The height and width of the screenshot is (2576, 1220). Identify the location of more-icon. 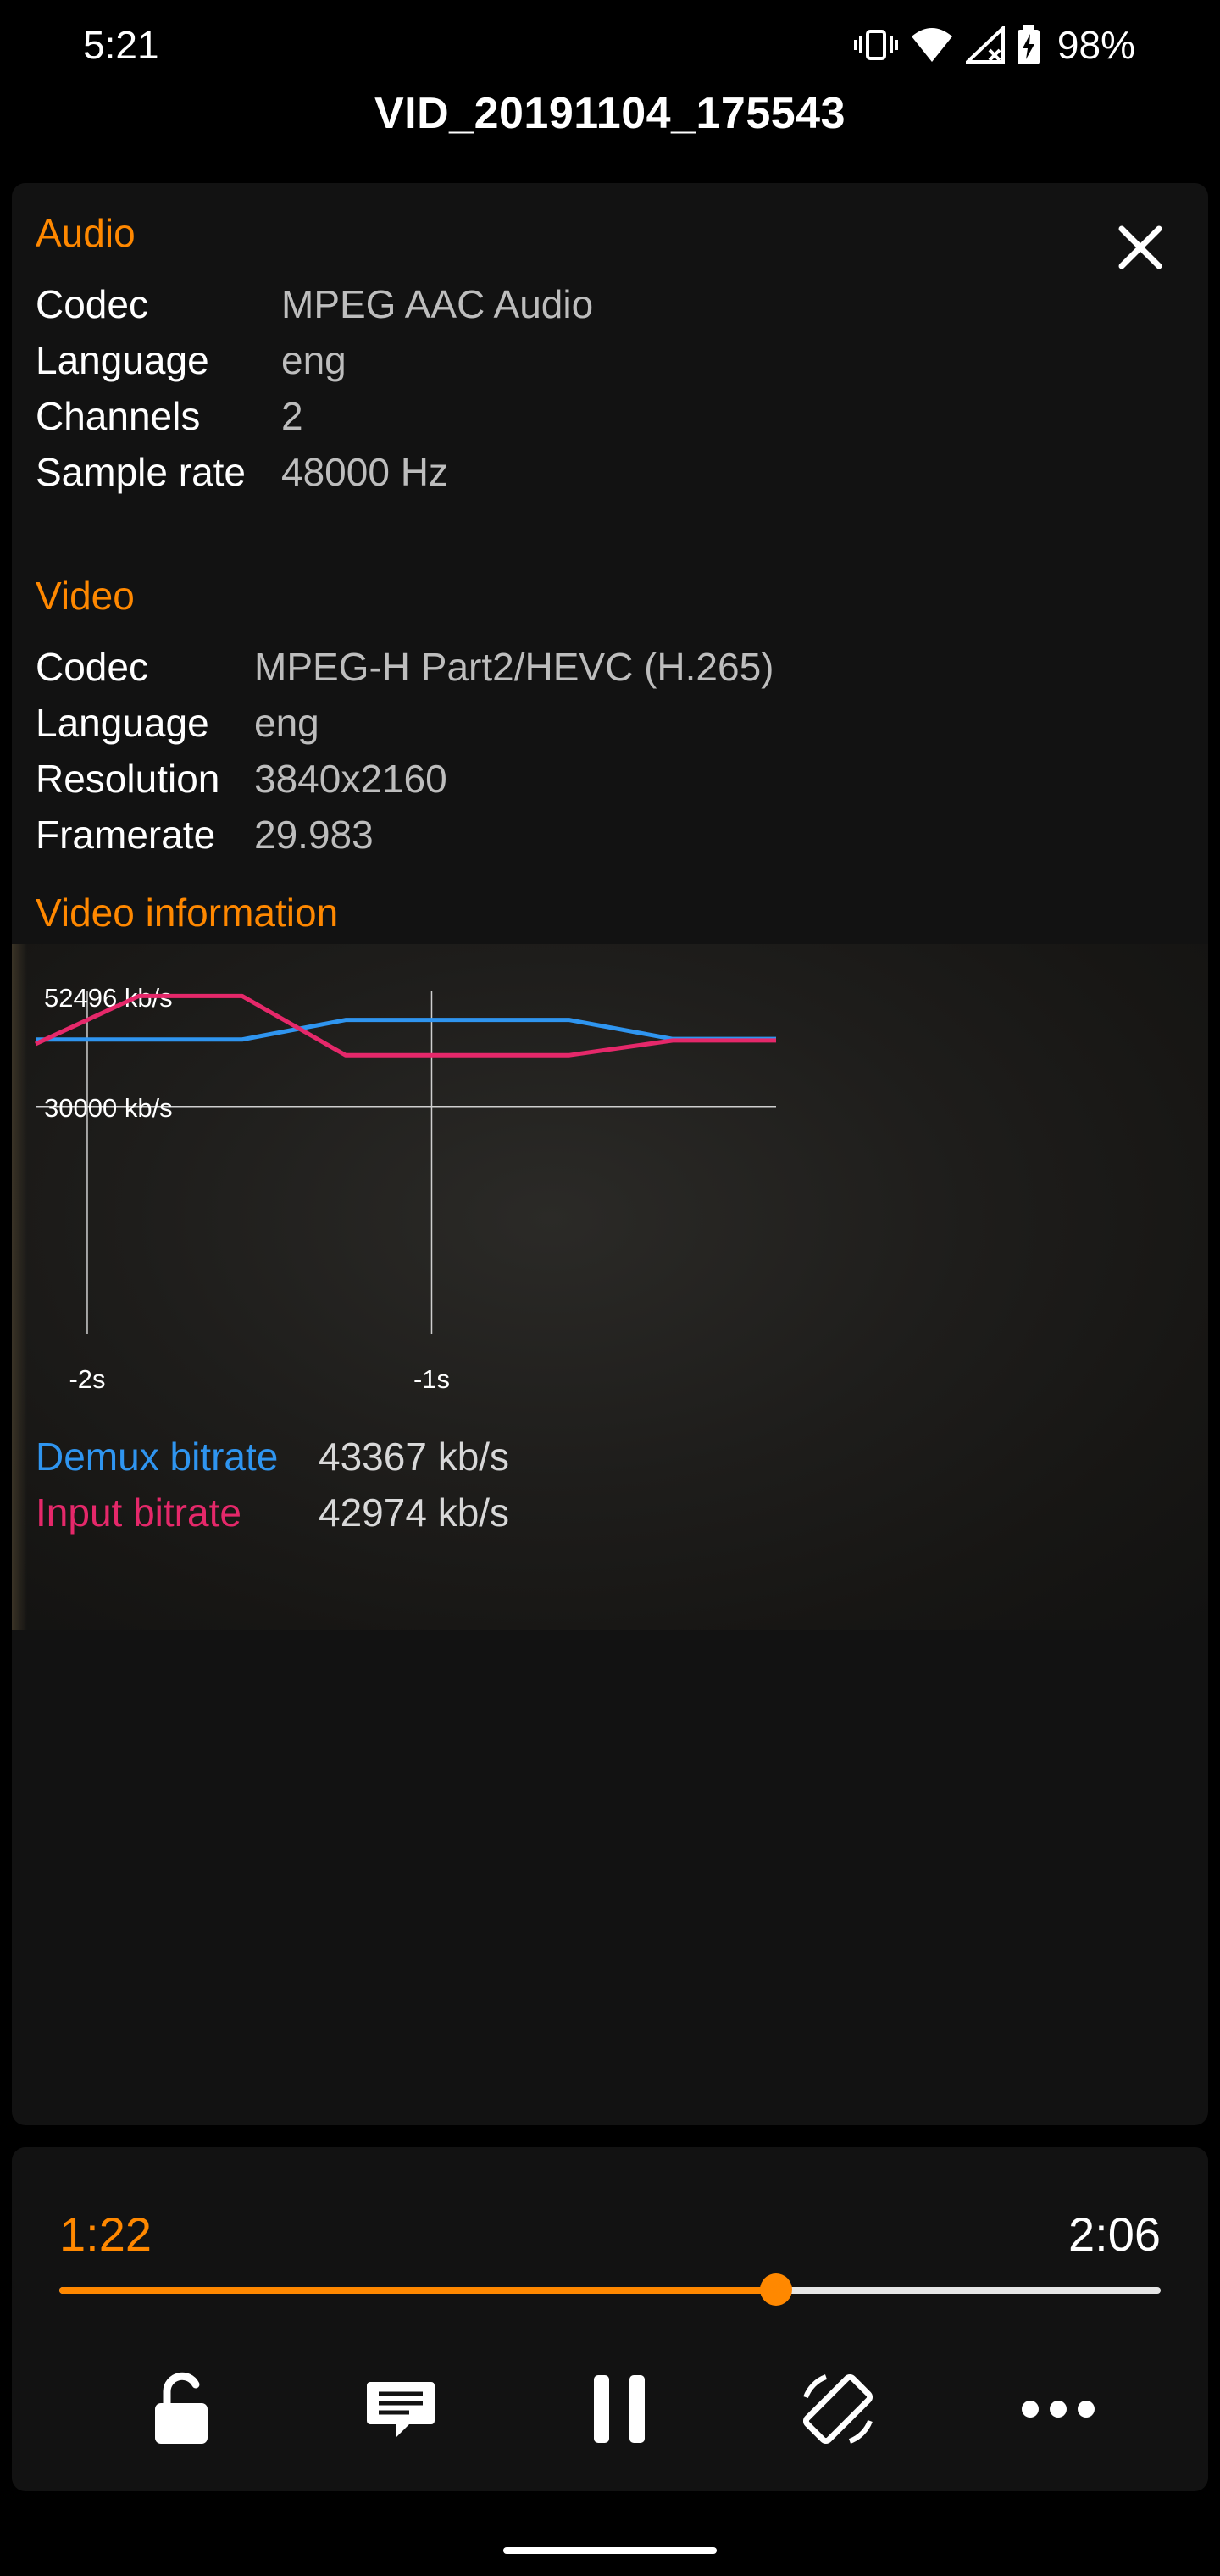
(1058, 2409).